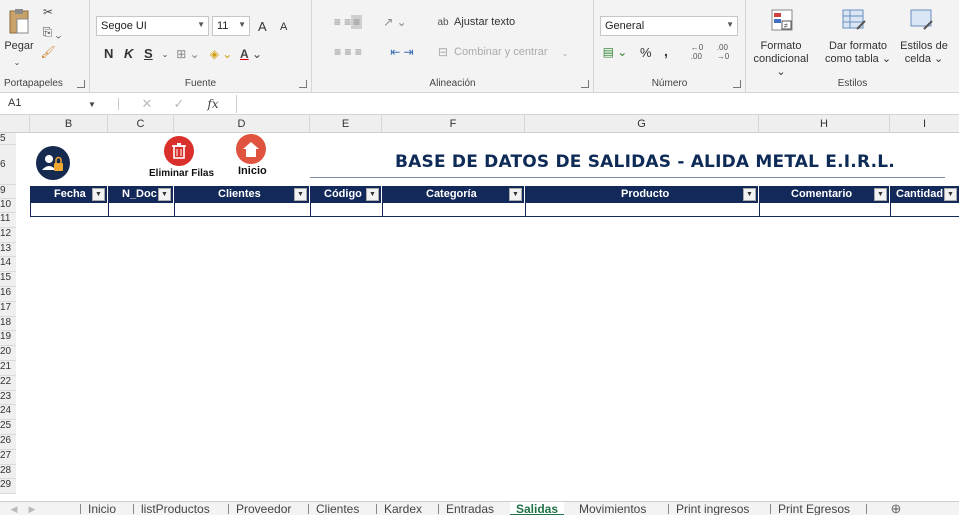 This screenshot has width=959, height=515. Describe the element at coordinates (858, 53) in the screenshot. I see `format-as-table-button: Dar formato como tabla ⌄` at that location.